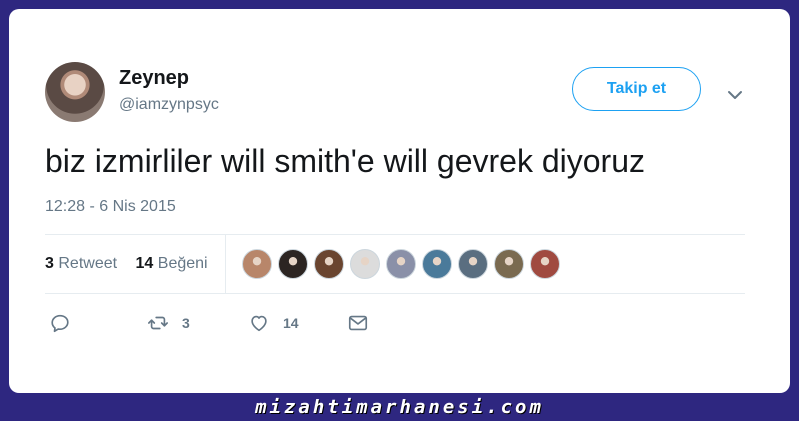  What do you see at coordinates (144, 263) in the screenshot?
I see `like-stat-count: 14` at bounding box center [144, 263].